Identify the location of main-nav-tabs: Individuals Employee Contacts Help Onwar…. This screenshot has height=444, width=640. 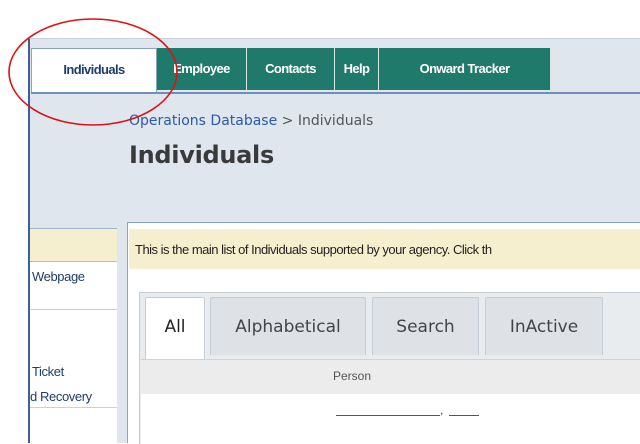
(295, 70).